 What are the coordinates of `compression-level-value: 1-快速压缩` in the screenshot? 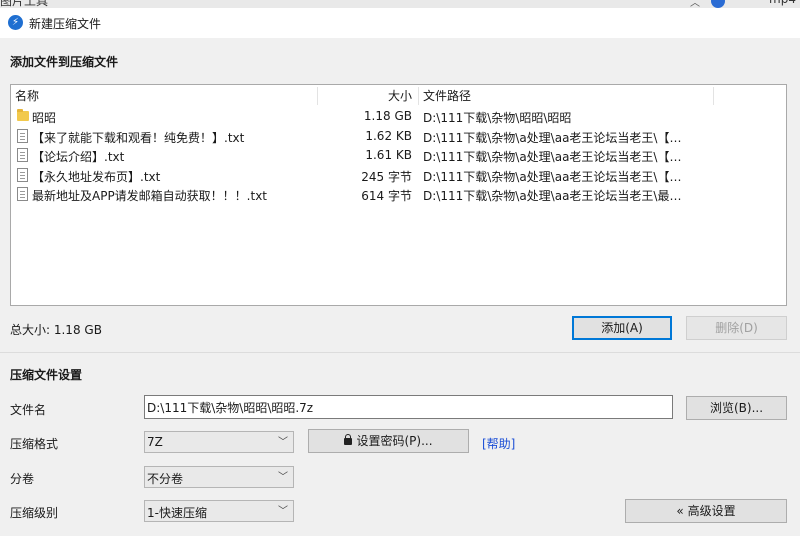 It's located at (177, 513).